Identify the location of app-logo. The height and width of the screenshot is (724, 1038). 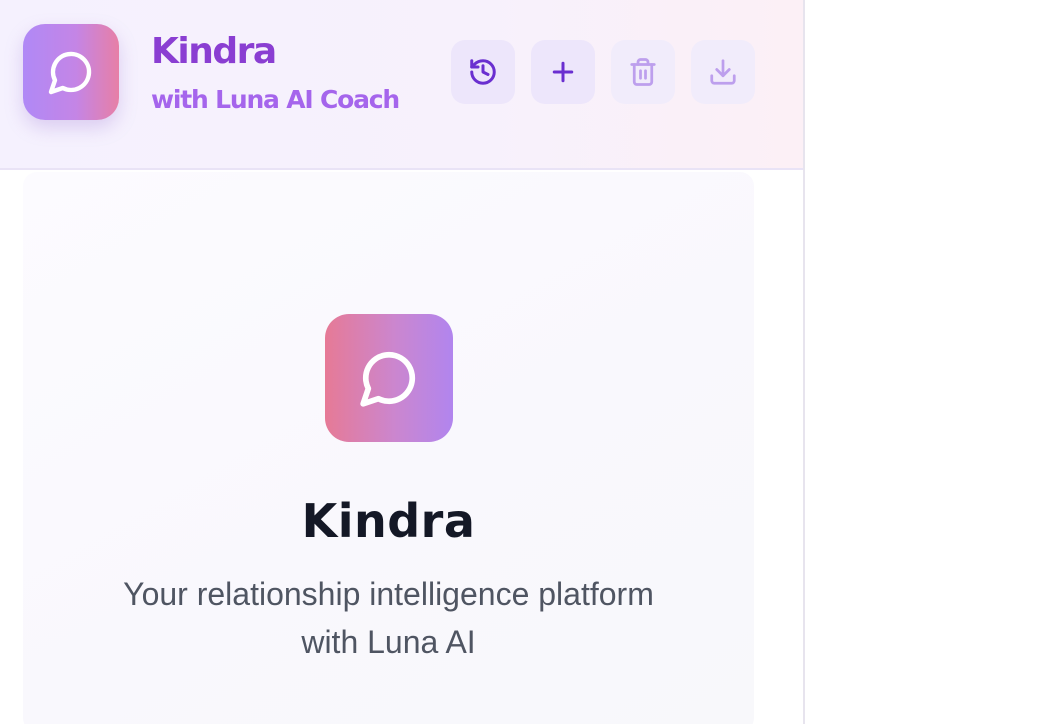
(71, 72).